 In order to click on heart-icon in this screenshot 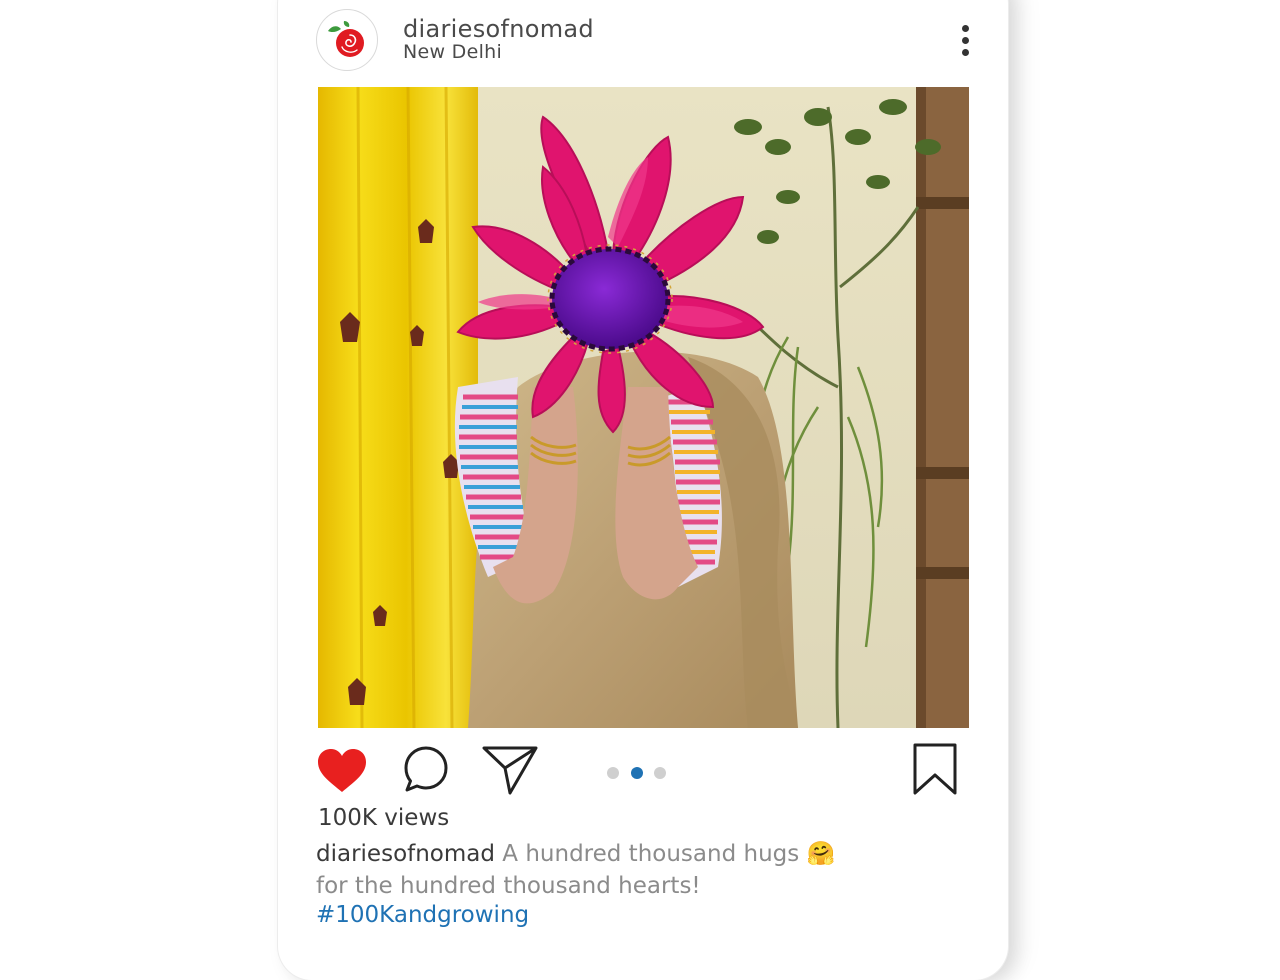, I will do `click(342, 770)`.